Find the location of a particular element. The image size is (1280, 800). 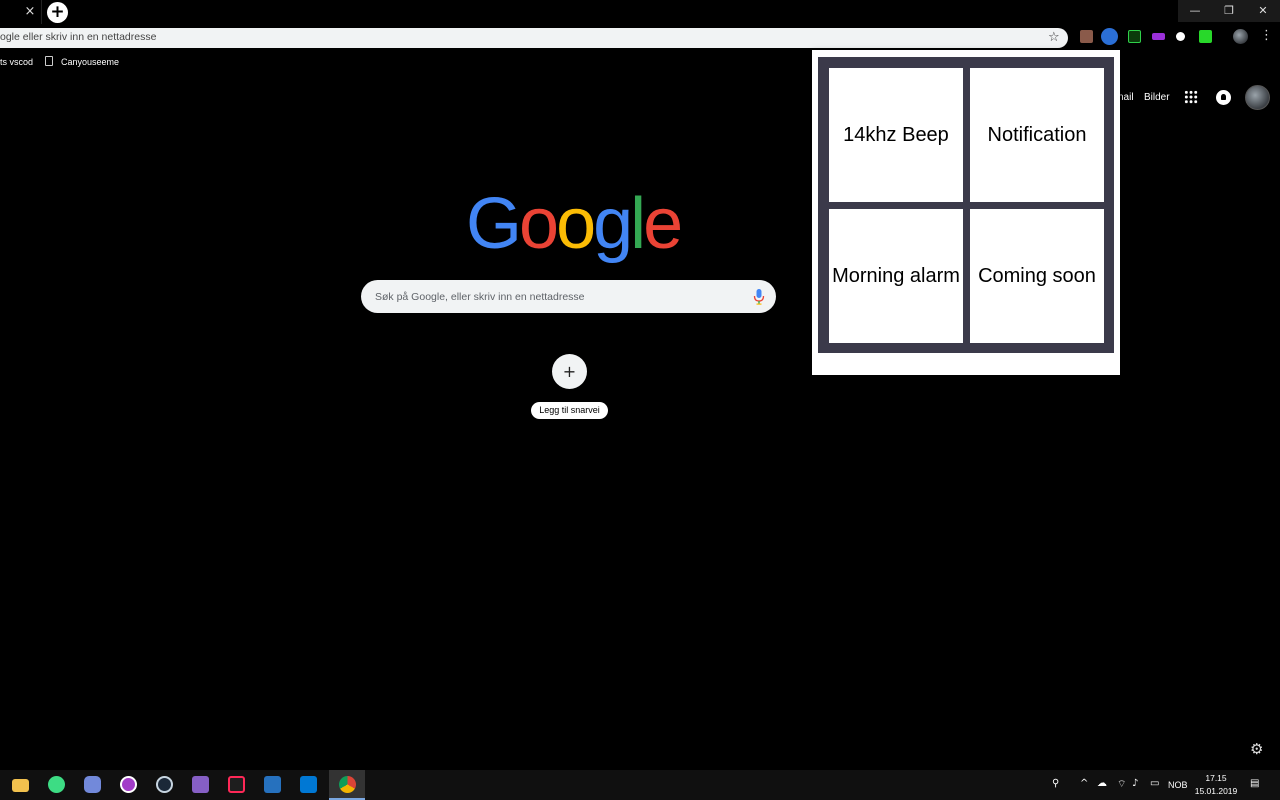

taskbar-chrome is located at coordinates (347, 785).